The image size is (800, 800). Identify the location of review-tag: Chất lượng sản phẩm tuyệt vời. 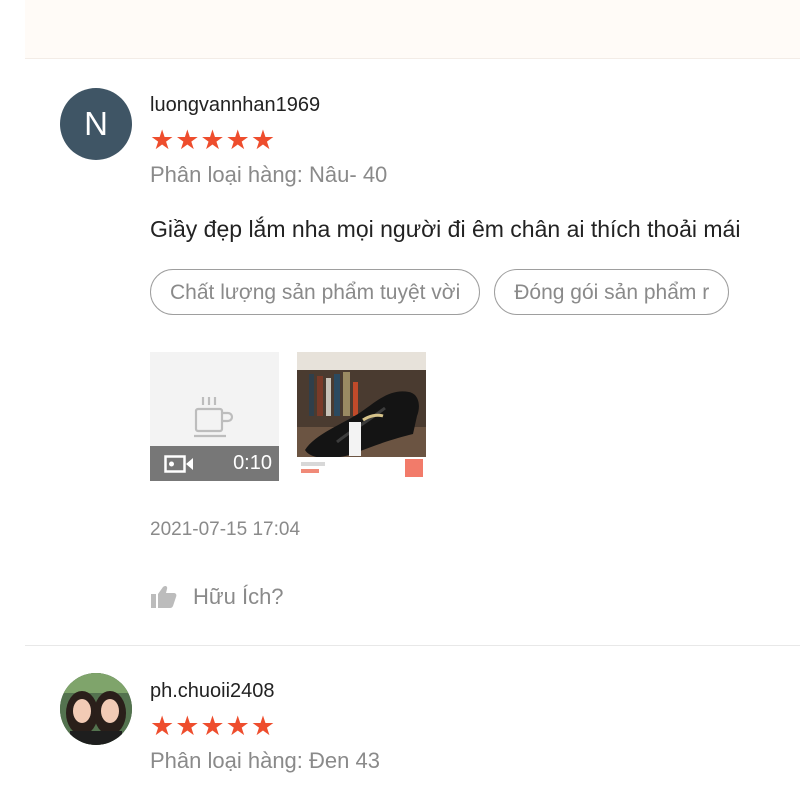
(315, 292).